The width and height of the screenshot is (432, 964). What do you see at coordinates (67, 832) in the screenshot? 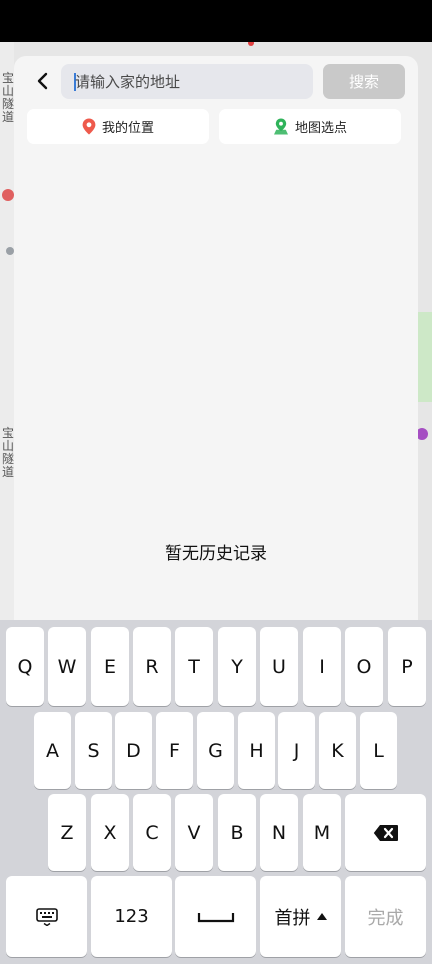
I see `key-z: Z` at bounding box center [67, 832].